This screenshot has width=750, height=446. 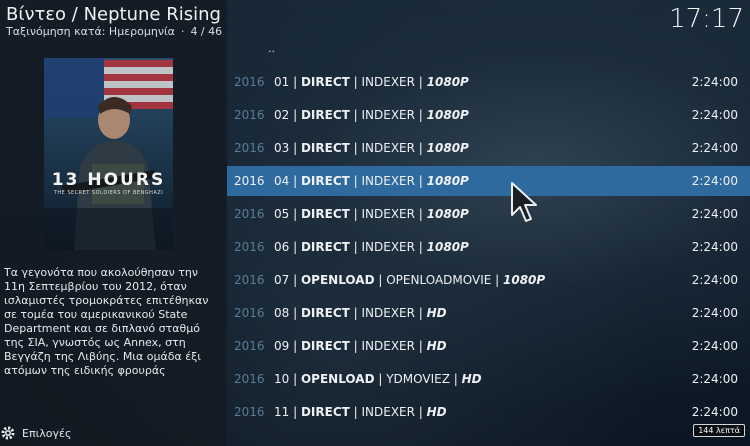 I want to click on source-list-item: 2016 05 | DIRECT | INDEXER | 1080P 2:24:00, so click(x=488, y=214).